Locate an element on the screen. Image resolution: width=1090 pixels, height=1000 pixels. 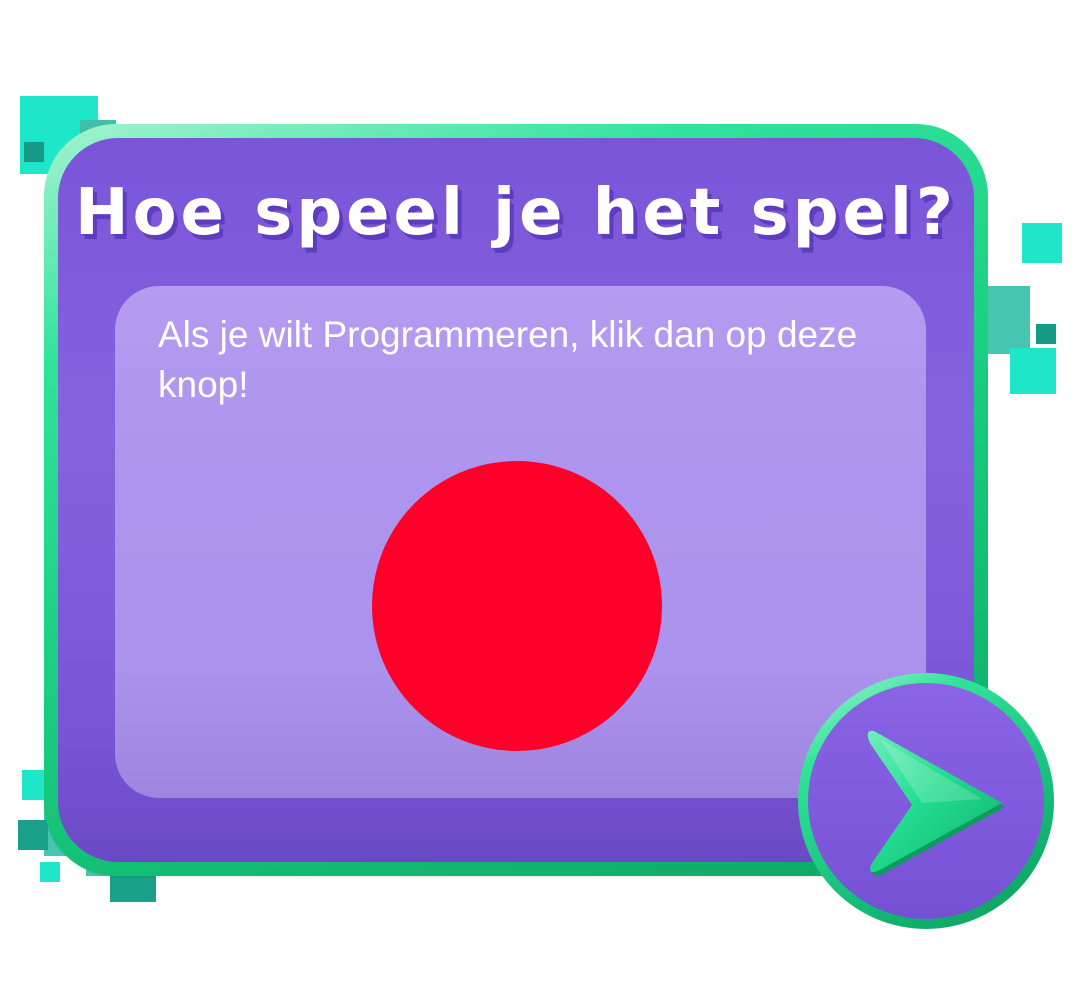
next-button-face is located at coordinates (926, 801).